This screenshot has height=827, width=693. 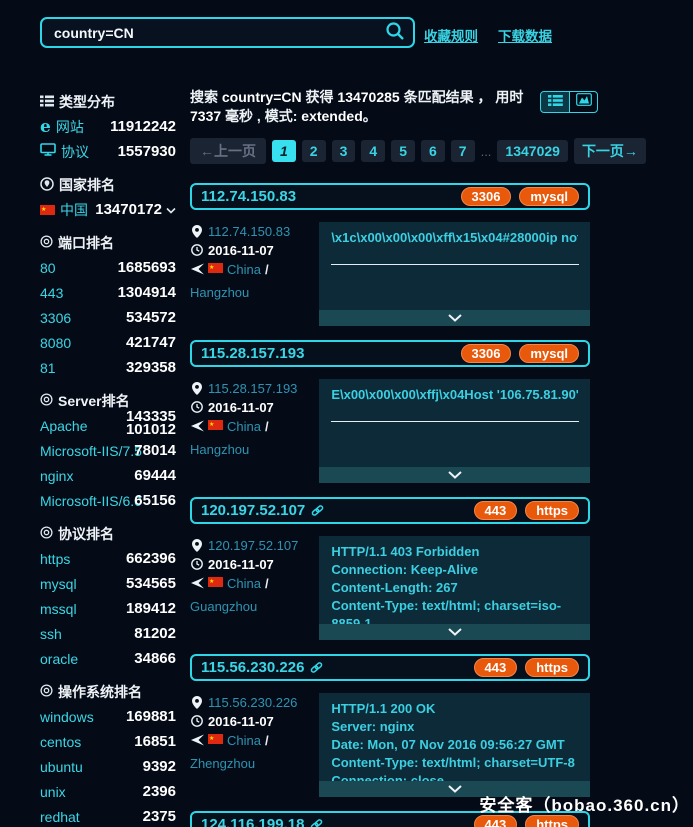 I want to click on facet-label: 8080, so click(x=55, y=343).